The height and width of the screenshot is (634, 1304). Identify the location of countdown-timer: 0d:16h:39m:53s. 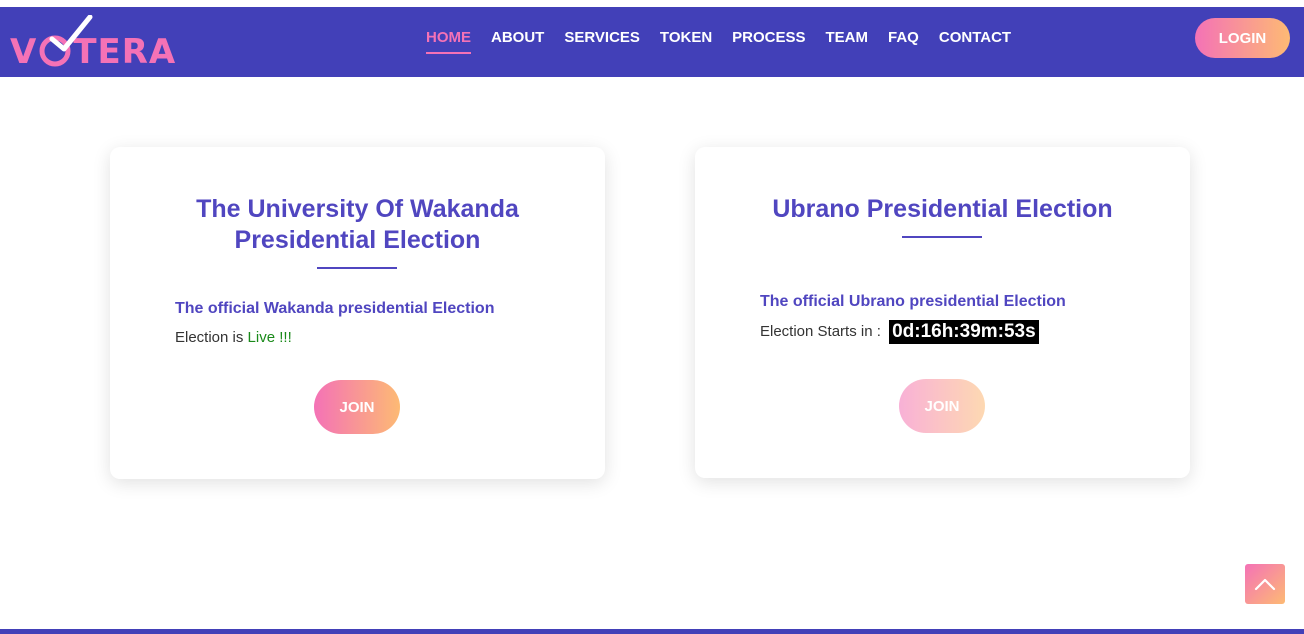
(964, 332).